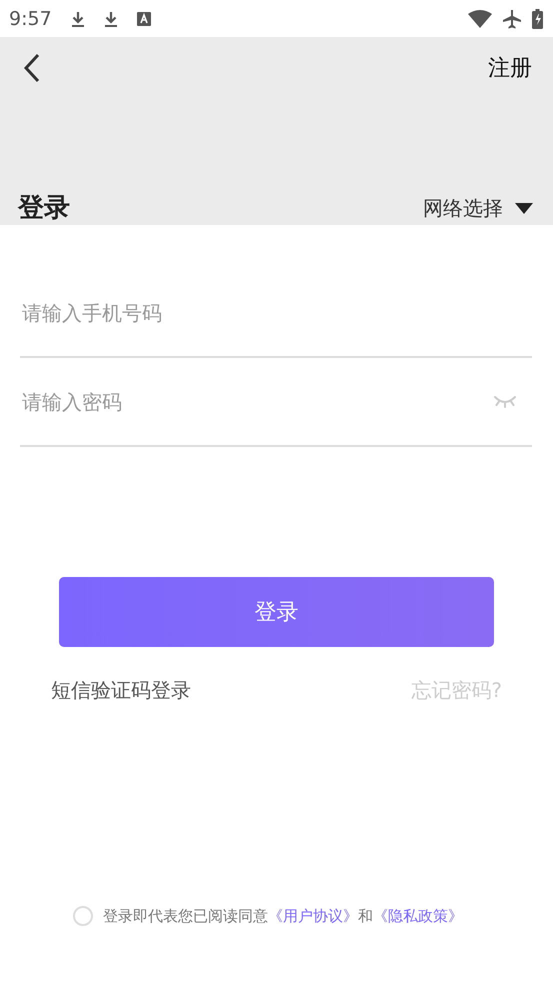 This screenshot has height=983, width=553. I want to click on agreement-text: 登录即代表您已阅读同意《用户协议》和《隐私政策》, so click(283, 916).